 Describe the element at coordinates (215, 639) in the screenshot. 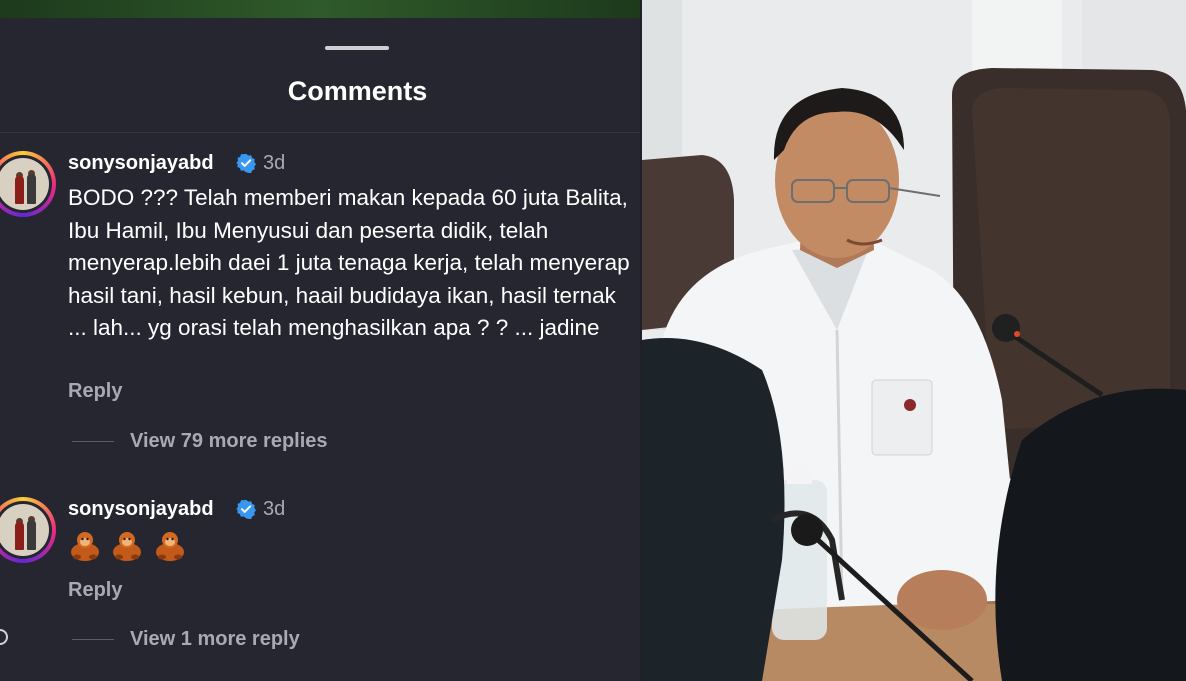

I see `view-replies-button: View 1 more reply` at that location.